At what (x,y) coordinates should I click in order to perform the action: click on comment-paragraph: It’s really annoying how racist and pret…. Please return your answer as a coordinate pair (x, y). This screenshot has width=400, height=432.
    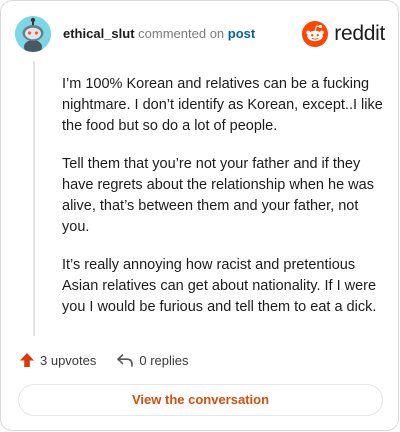
    Looking at the image, I should click on (219, 286).